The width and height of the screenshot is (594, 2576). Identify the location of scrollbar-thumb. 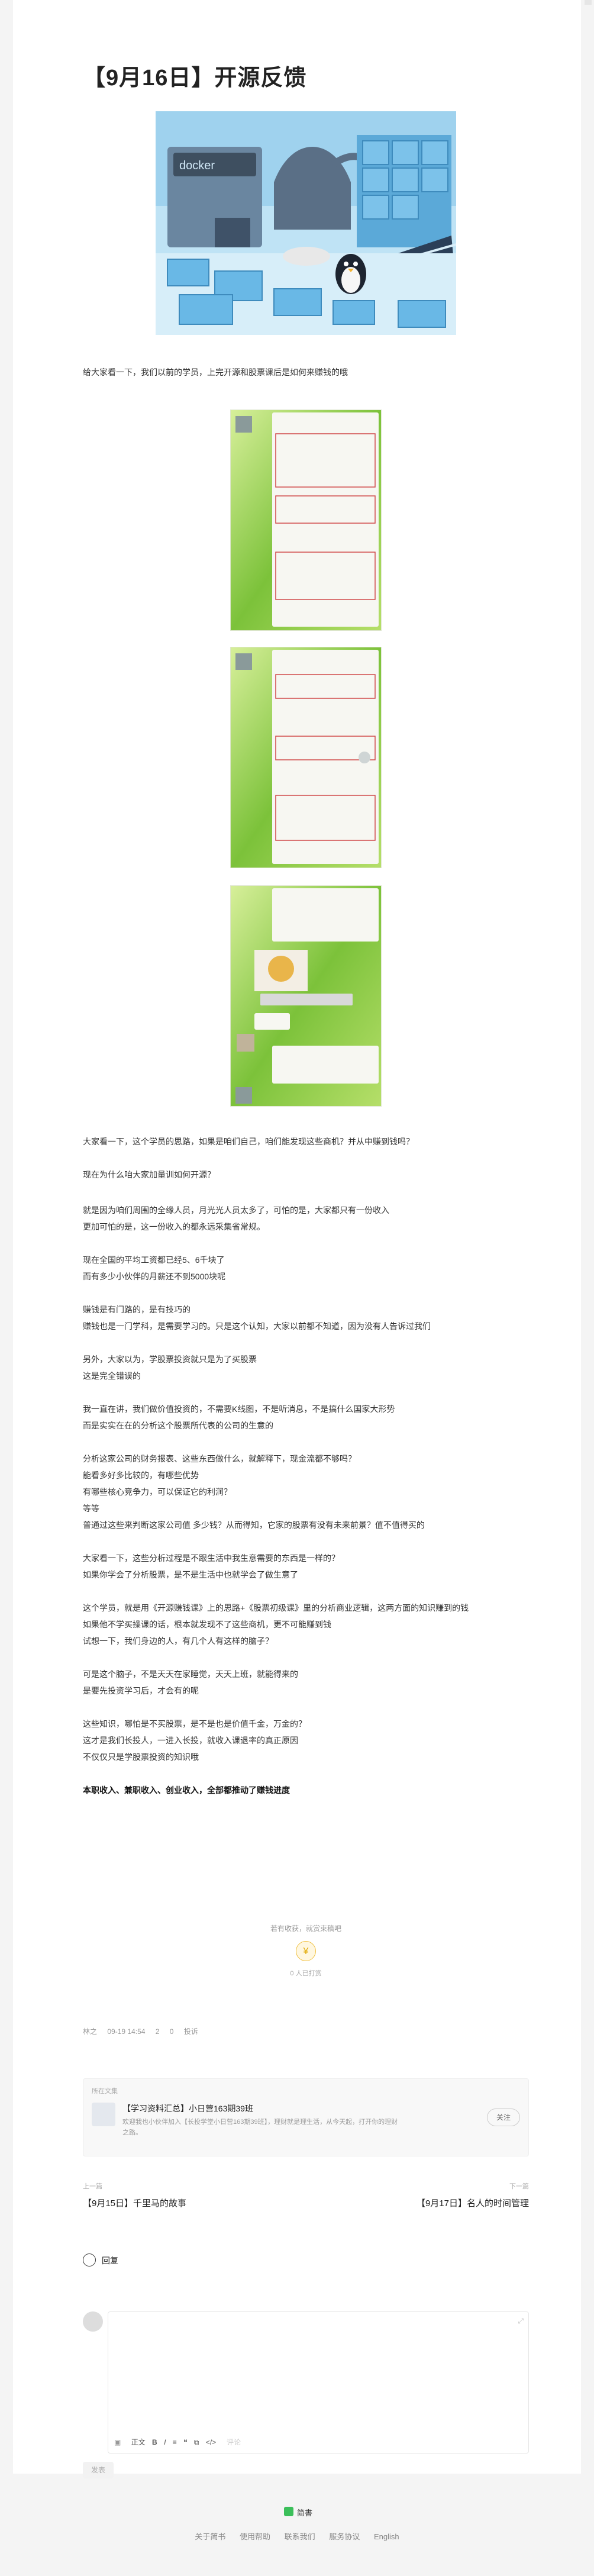
(588, 2).